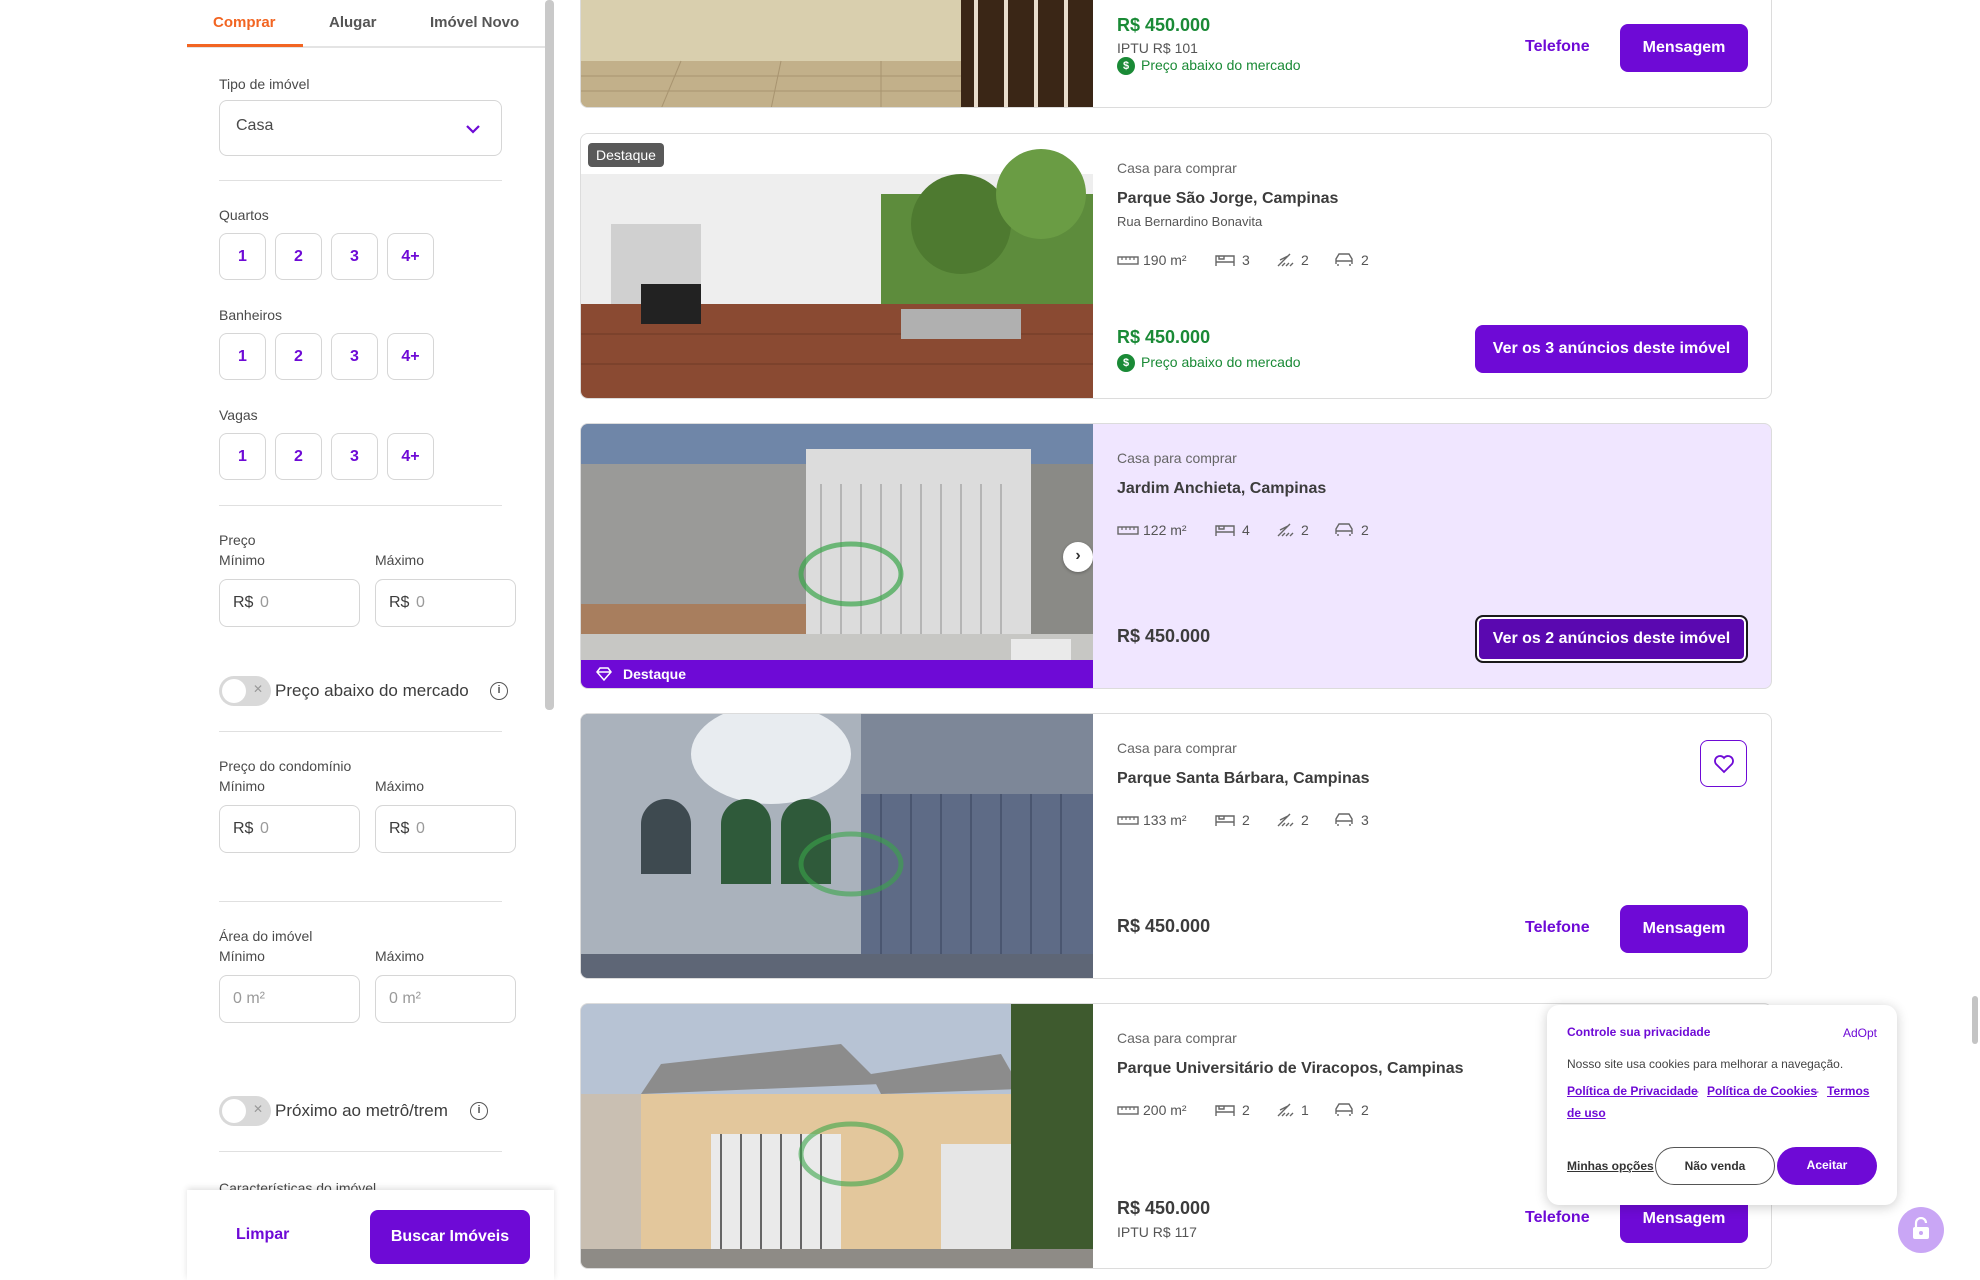  Describe the element at coordinates (242, 786) in the screenshot. I see `condo-min-label: Mínimo` at that location.